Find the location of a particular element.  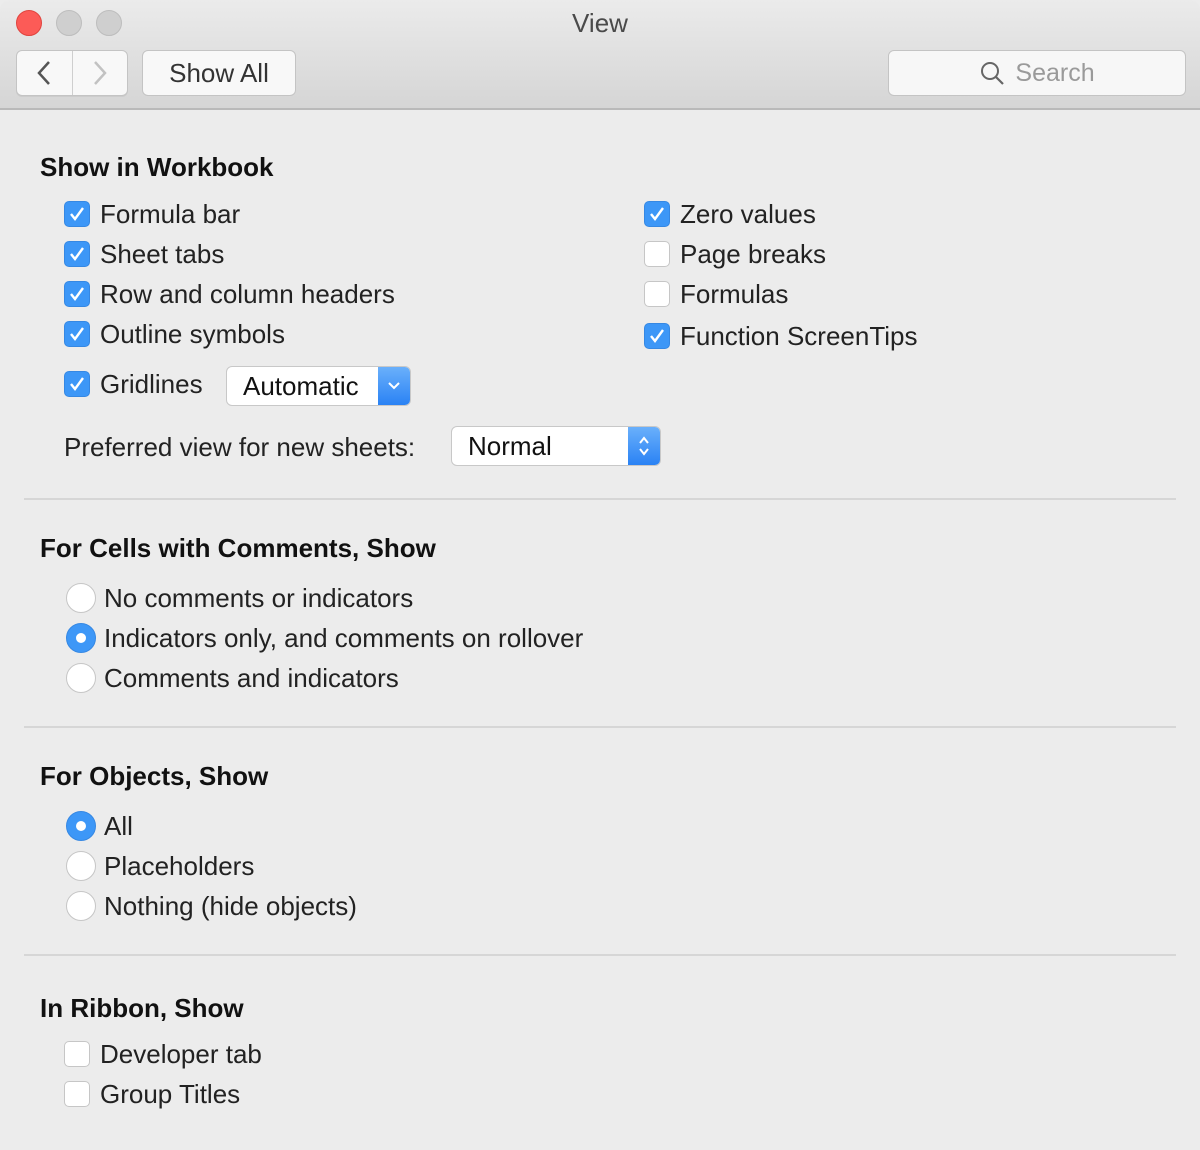

function-screentips-checkbox: Function ScreenTips is located at coordinates (780, 336).